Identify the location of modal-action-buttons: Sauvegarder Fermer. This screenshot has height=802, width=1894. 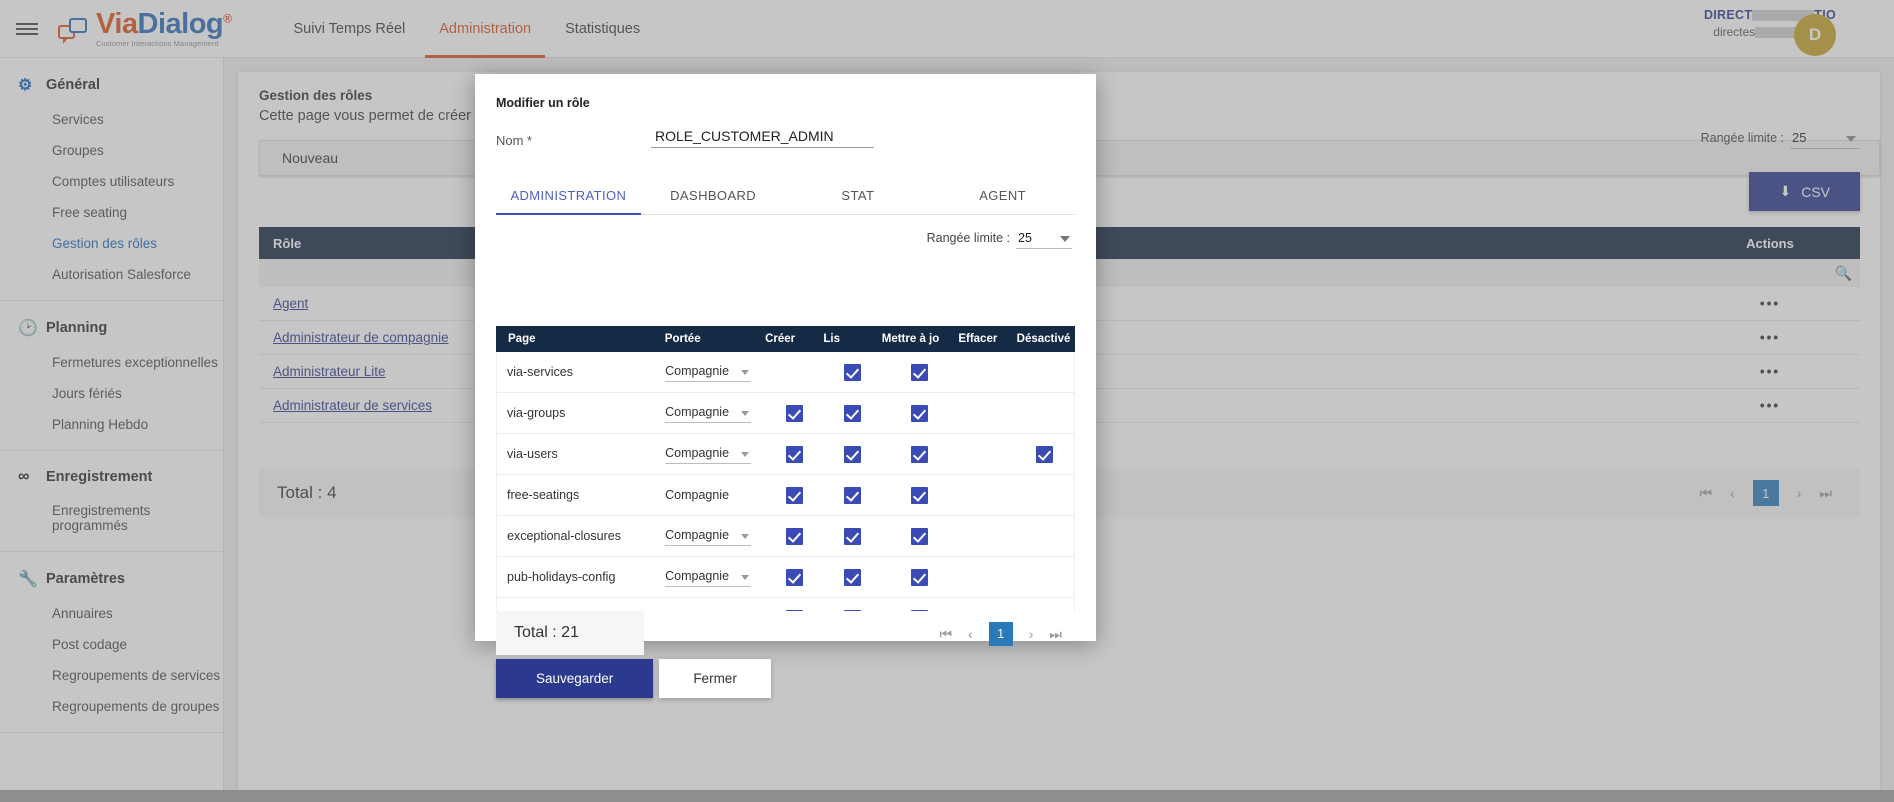
(633, 678).